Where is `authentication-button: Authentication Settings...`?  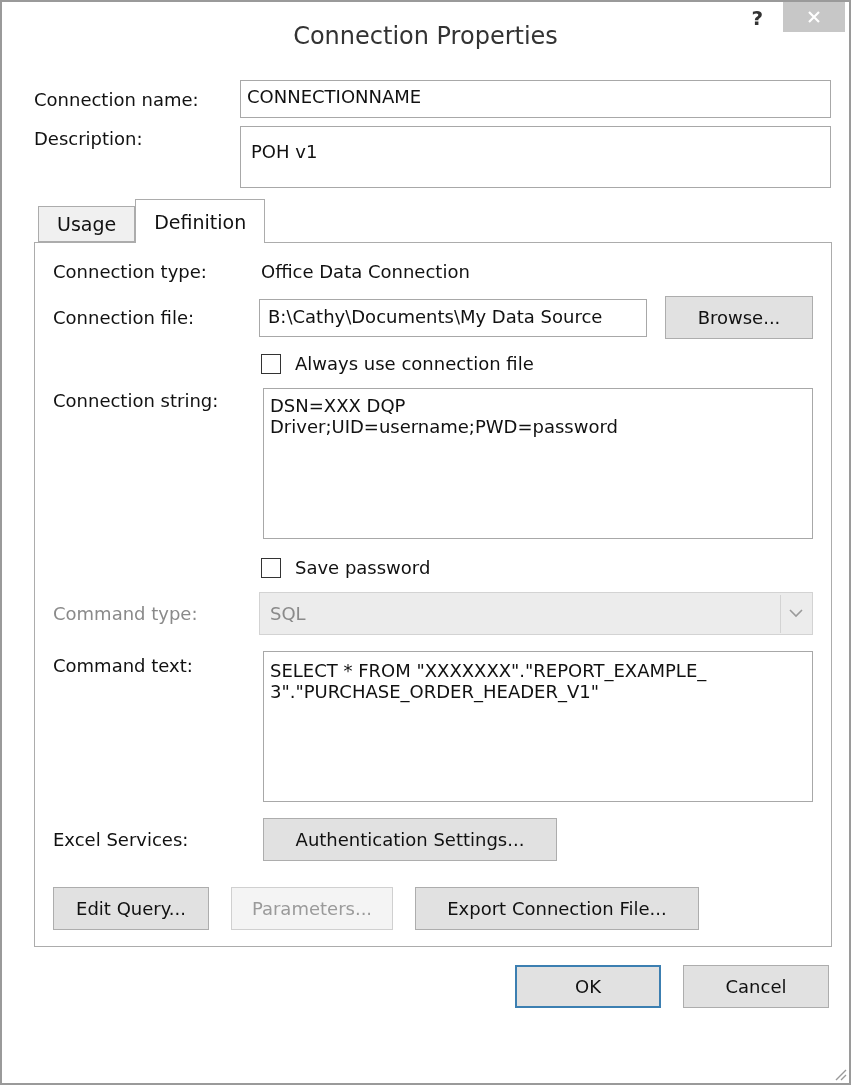 authentication-button: Authentication Settings... is located at coordinates (410, 839).